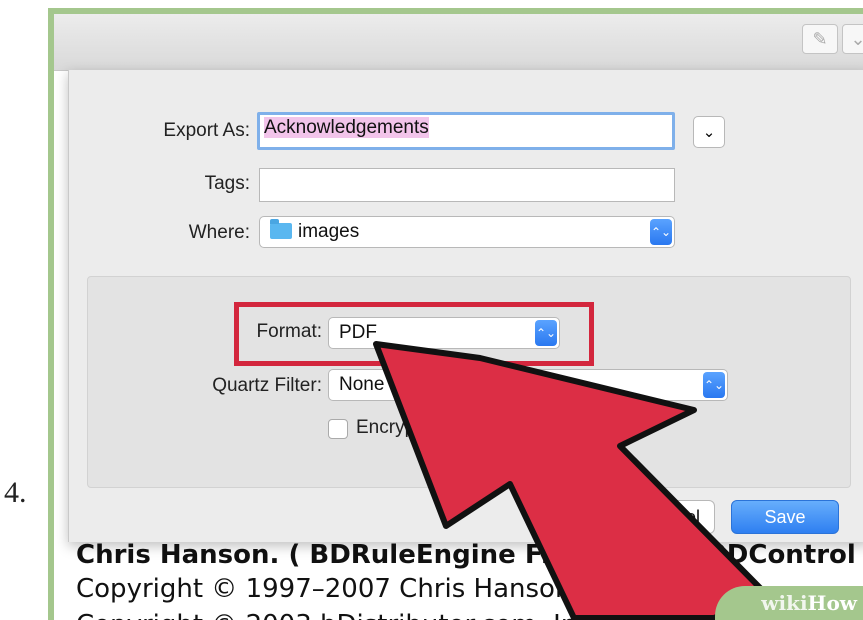 The width and height of the screenshot is (863, 620). Describe the element at coordinates (15, 492) in the screenshot. I see `step-number: 4.` at that location.